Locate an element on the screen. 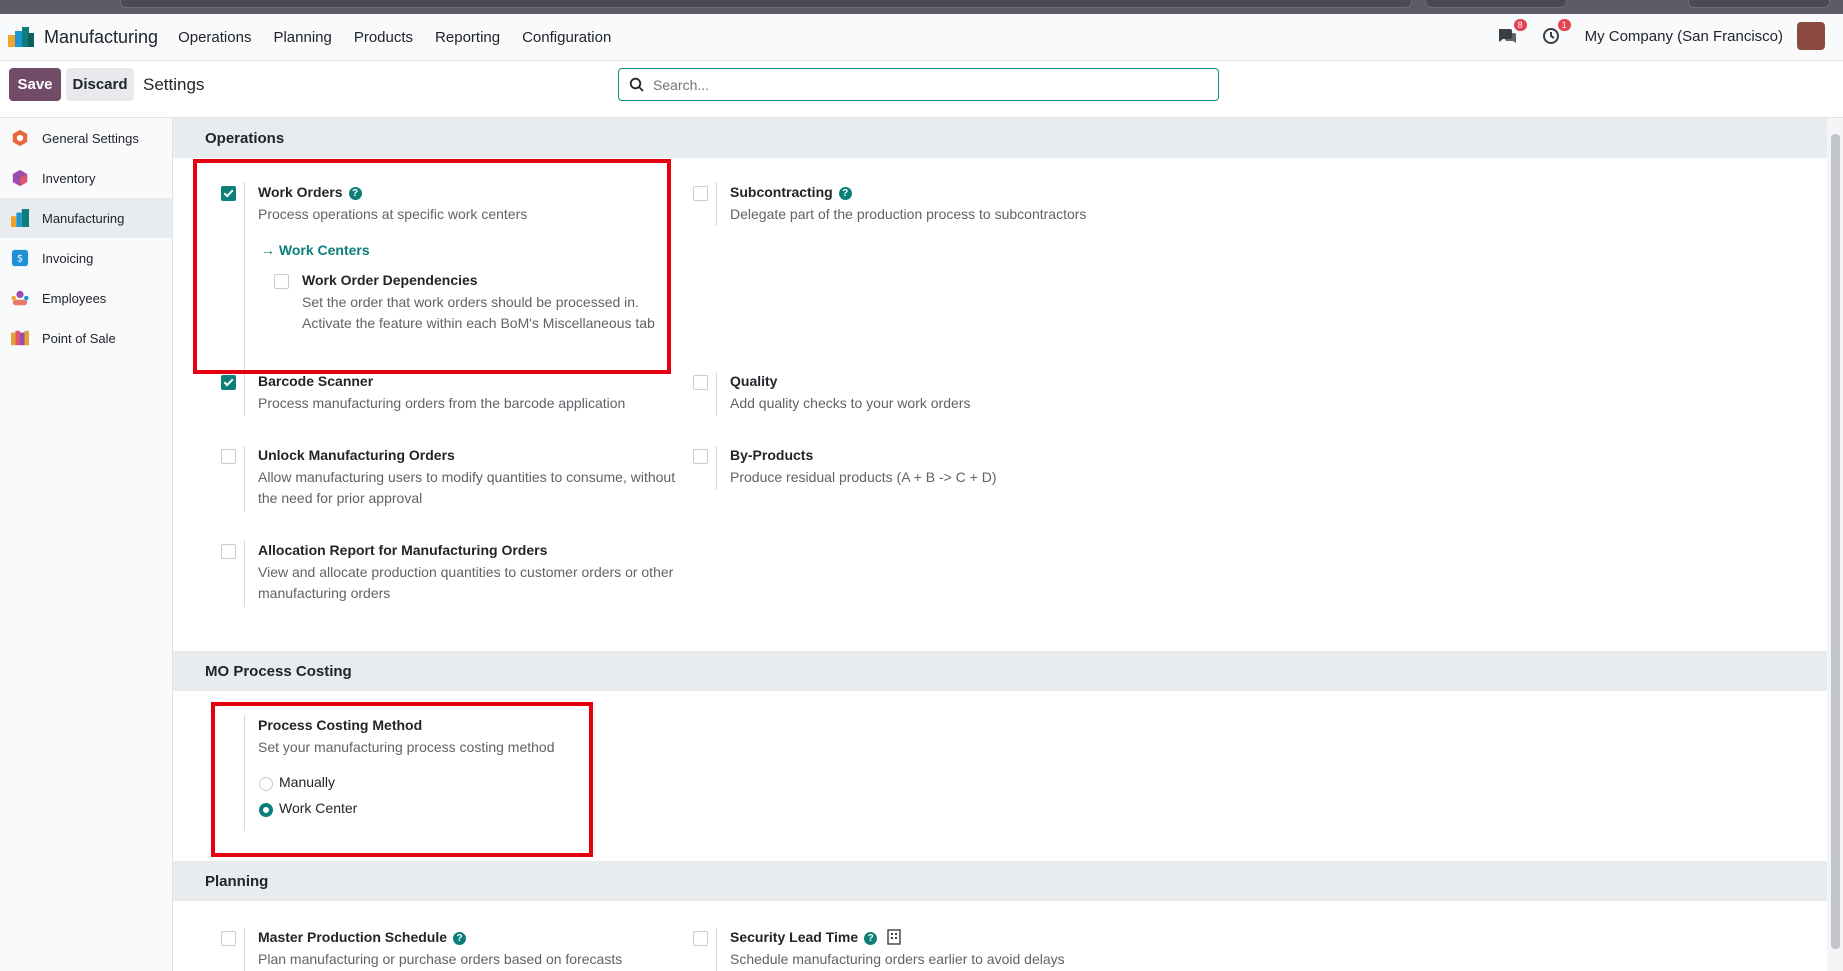  chat-icon is located at coordinates (1507, 36).